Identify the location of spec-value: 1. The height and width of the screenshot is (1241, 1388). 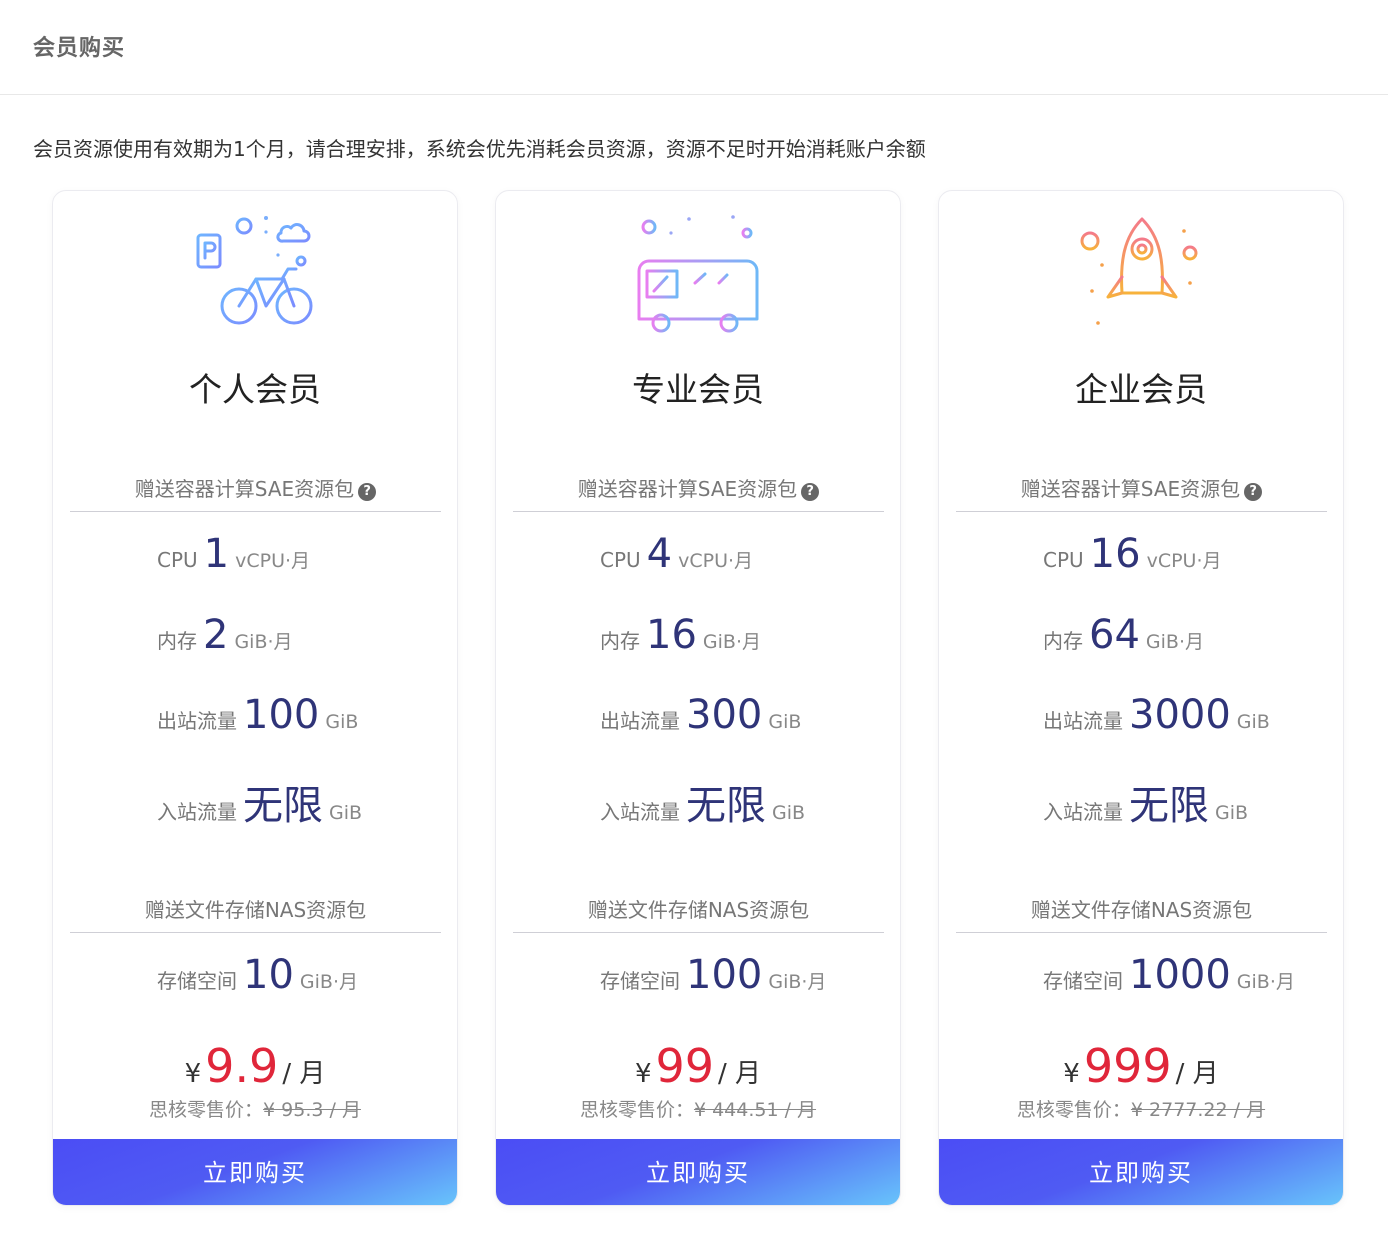
(216, 554).